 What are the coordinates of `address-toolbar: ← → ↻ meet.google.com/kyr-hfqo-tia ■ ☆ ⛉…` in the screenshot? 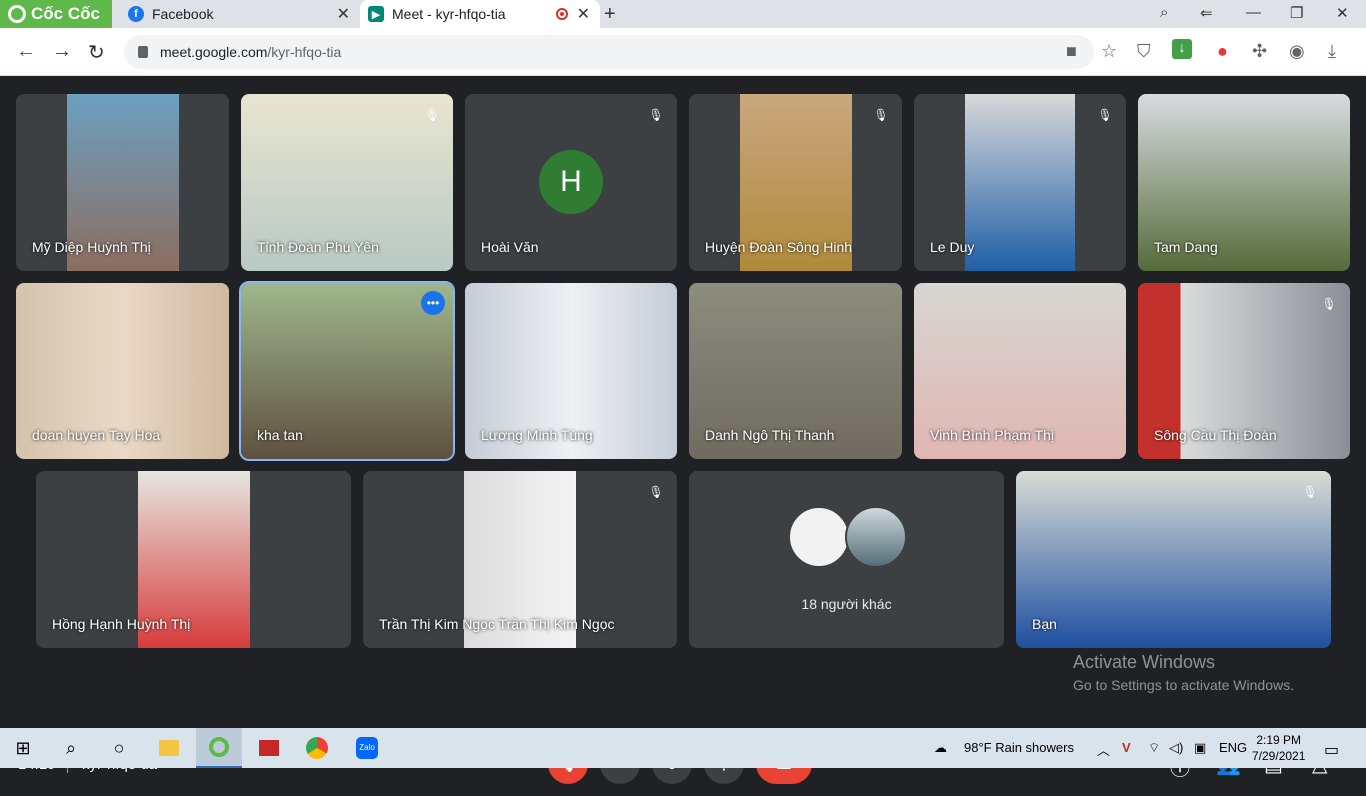 It's located at (683, 52).